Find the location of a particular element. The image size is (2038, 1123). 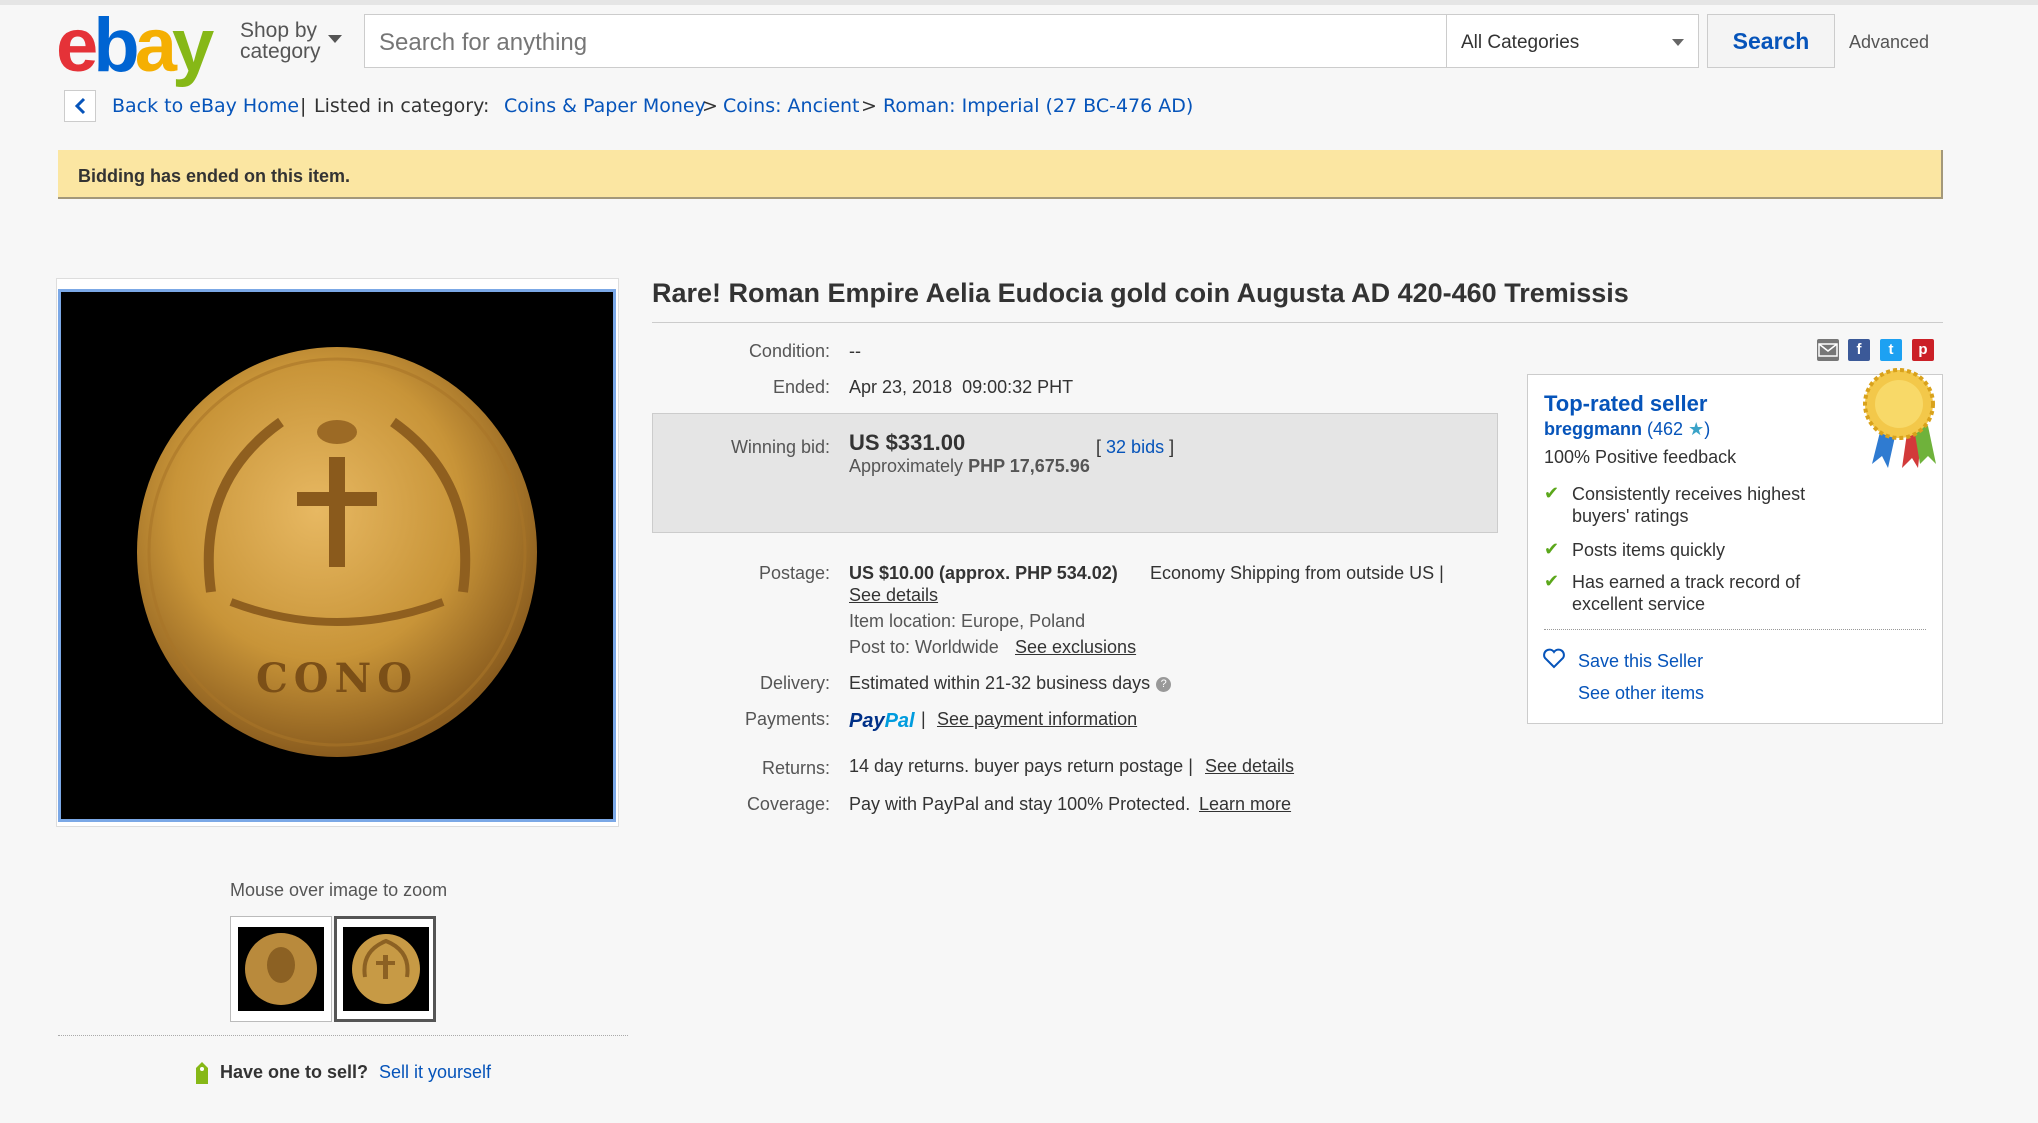

heart-icon is located at coordinates (1554, 658).